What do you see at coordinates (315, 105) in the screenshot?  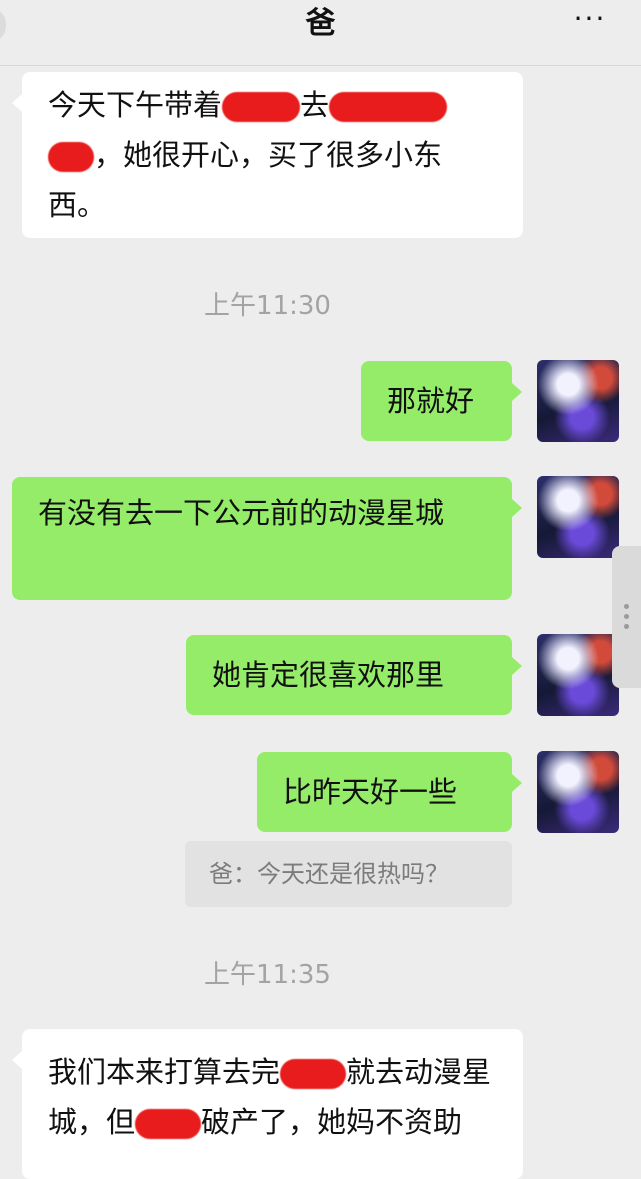 I see `message-text: 去` at bounding box center [315, 105].